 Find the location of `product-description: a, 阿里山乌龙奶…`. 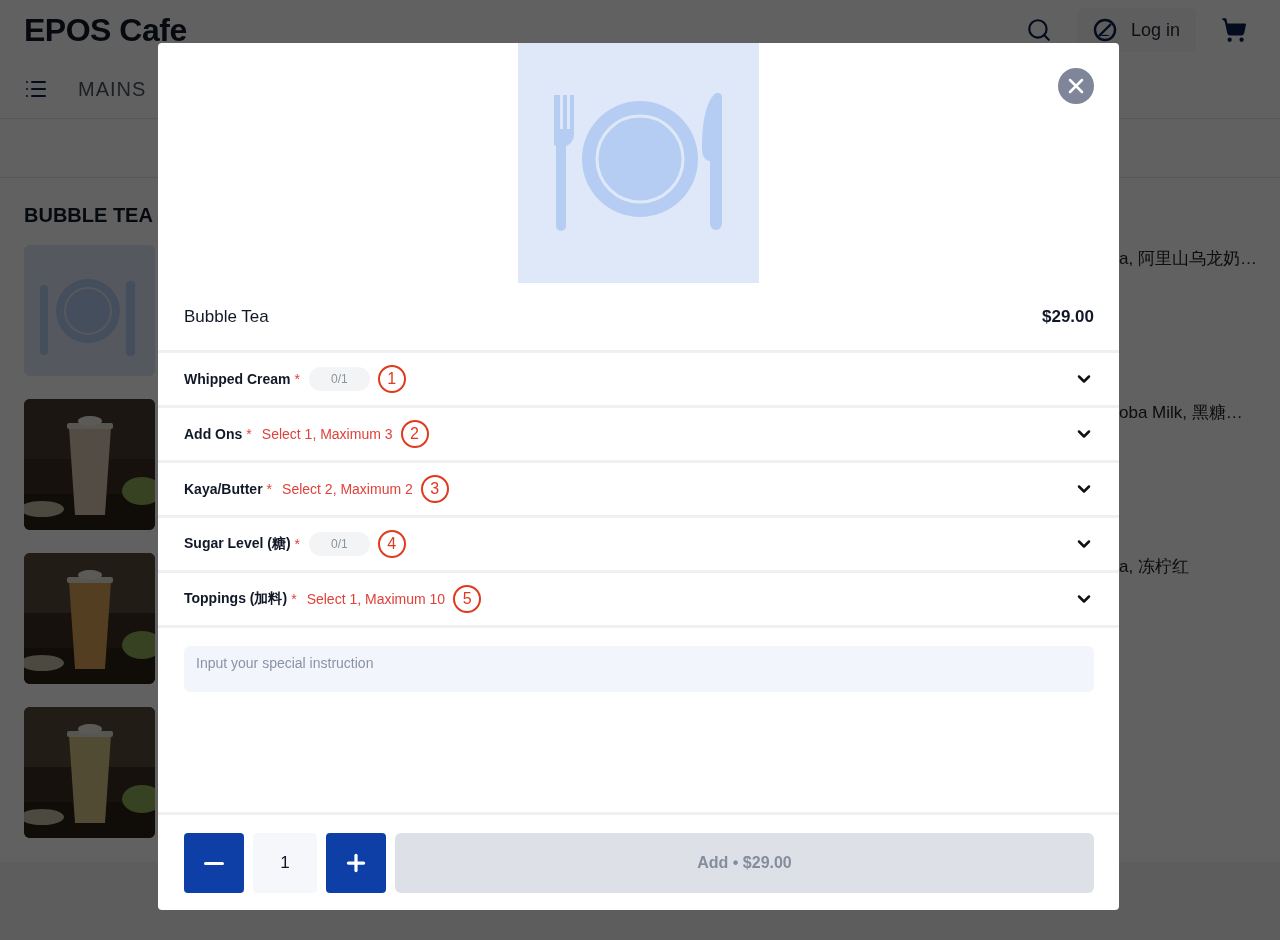

product-description: a, 阿里山乌龙奶… is located at coordinates (1188, 259).